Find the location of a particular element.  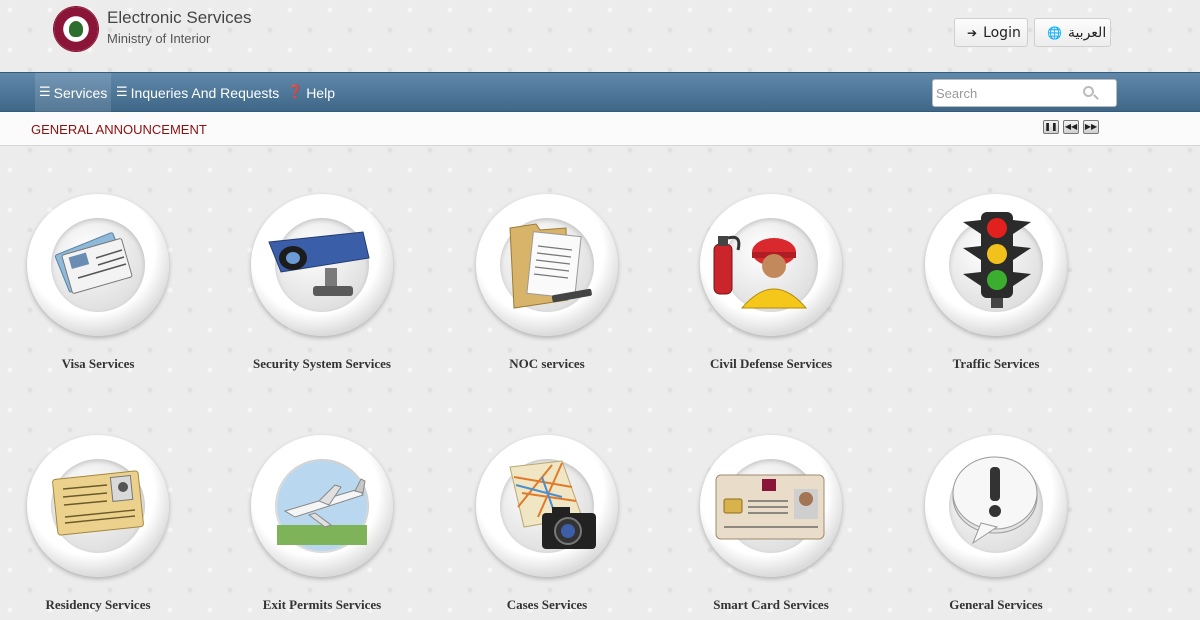

search-box is located at coordinates (1024, 93).